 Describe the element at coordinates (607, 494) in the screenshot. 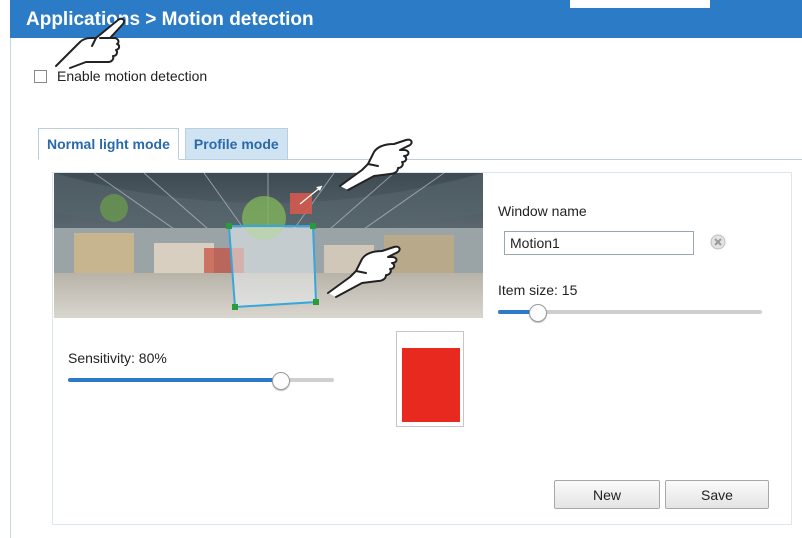

I see `new-button: New` at that location.